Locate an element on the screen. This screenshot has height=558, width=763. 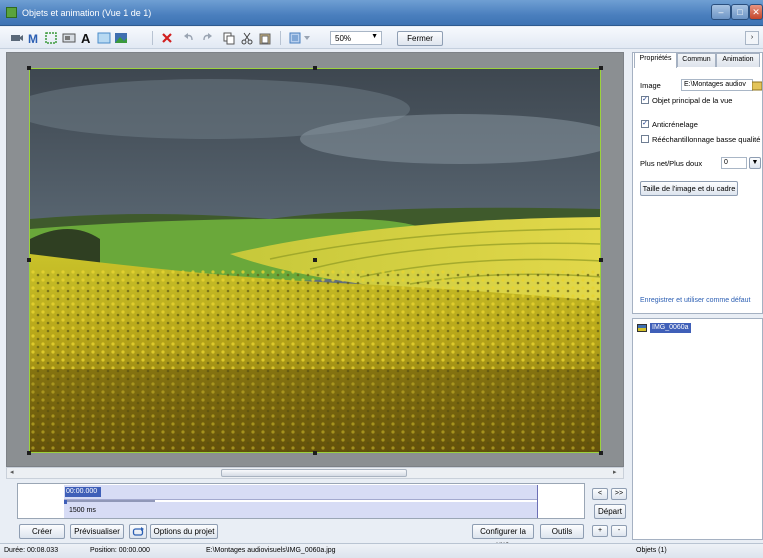
scroll-left-icon: ◂ is located at coordinates (12, 472).